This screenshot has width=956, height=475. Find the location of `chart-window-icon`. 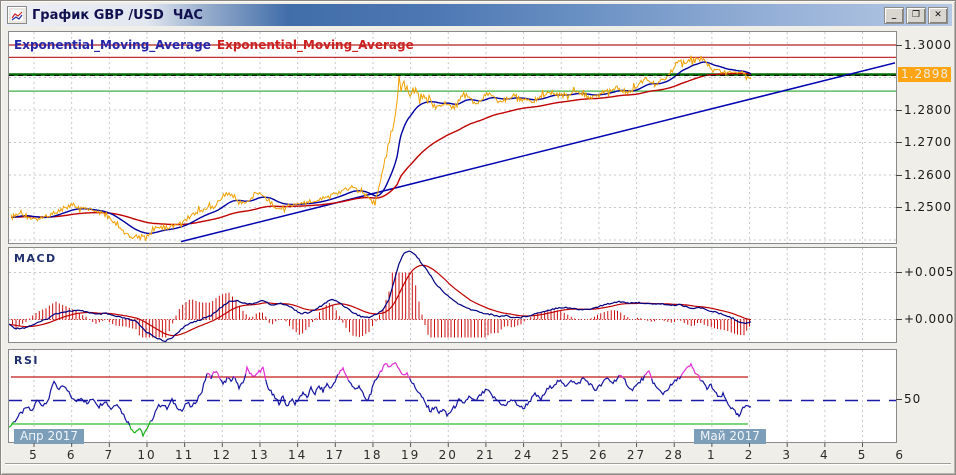

chart-window-icon is located at coordinates (17, 15).